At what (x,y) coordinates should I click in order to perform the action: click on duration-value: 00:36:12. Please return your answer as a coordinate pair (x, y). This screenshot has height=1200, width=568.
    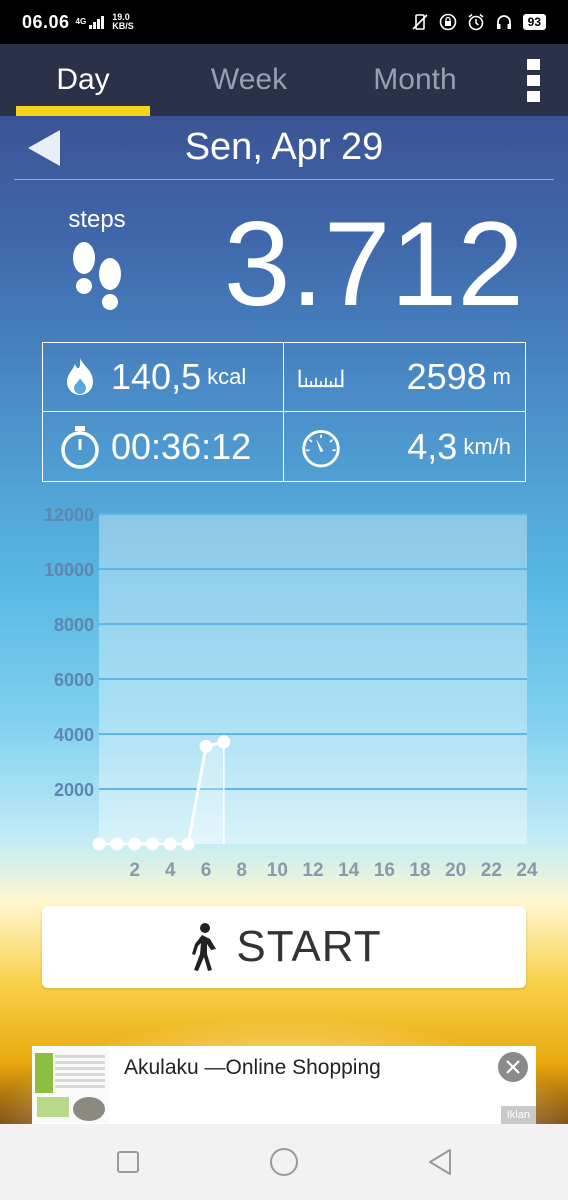
    Looking at the image, I should click on (181, 446).